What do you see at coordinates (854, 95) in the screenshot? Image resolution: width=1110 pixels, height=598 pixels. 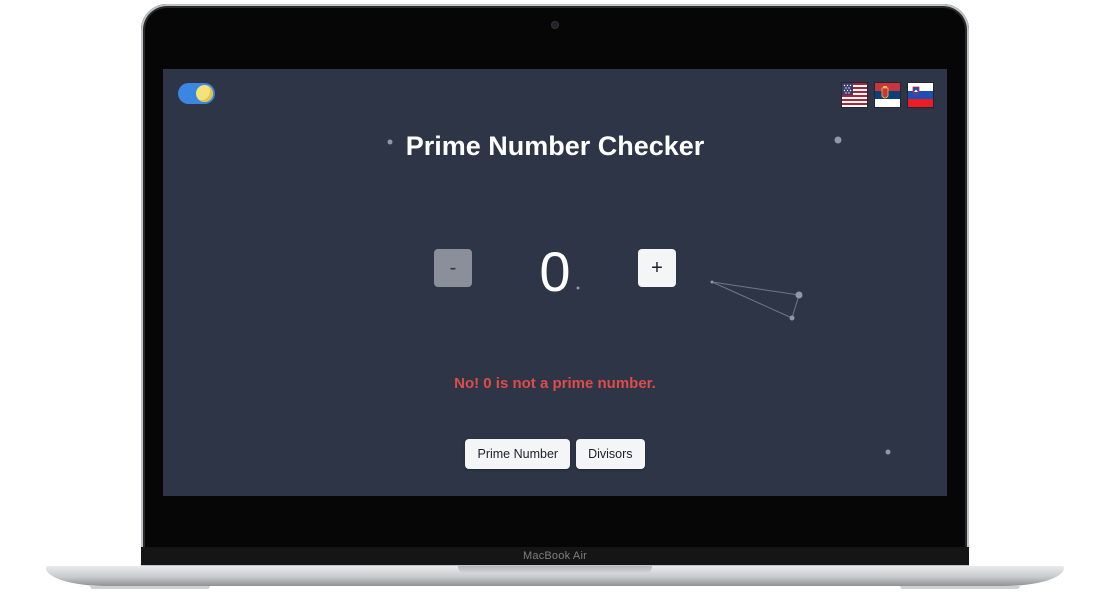 I see `us-flag-icon` at bounding box center [854, 95].